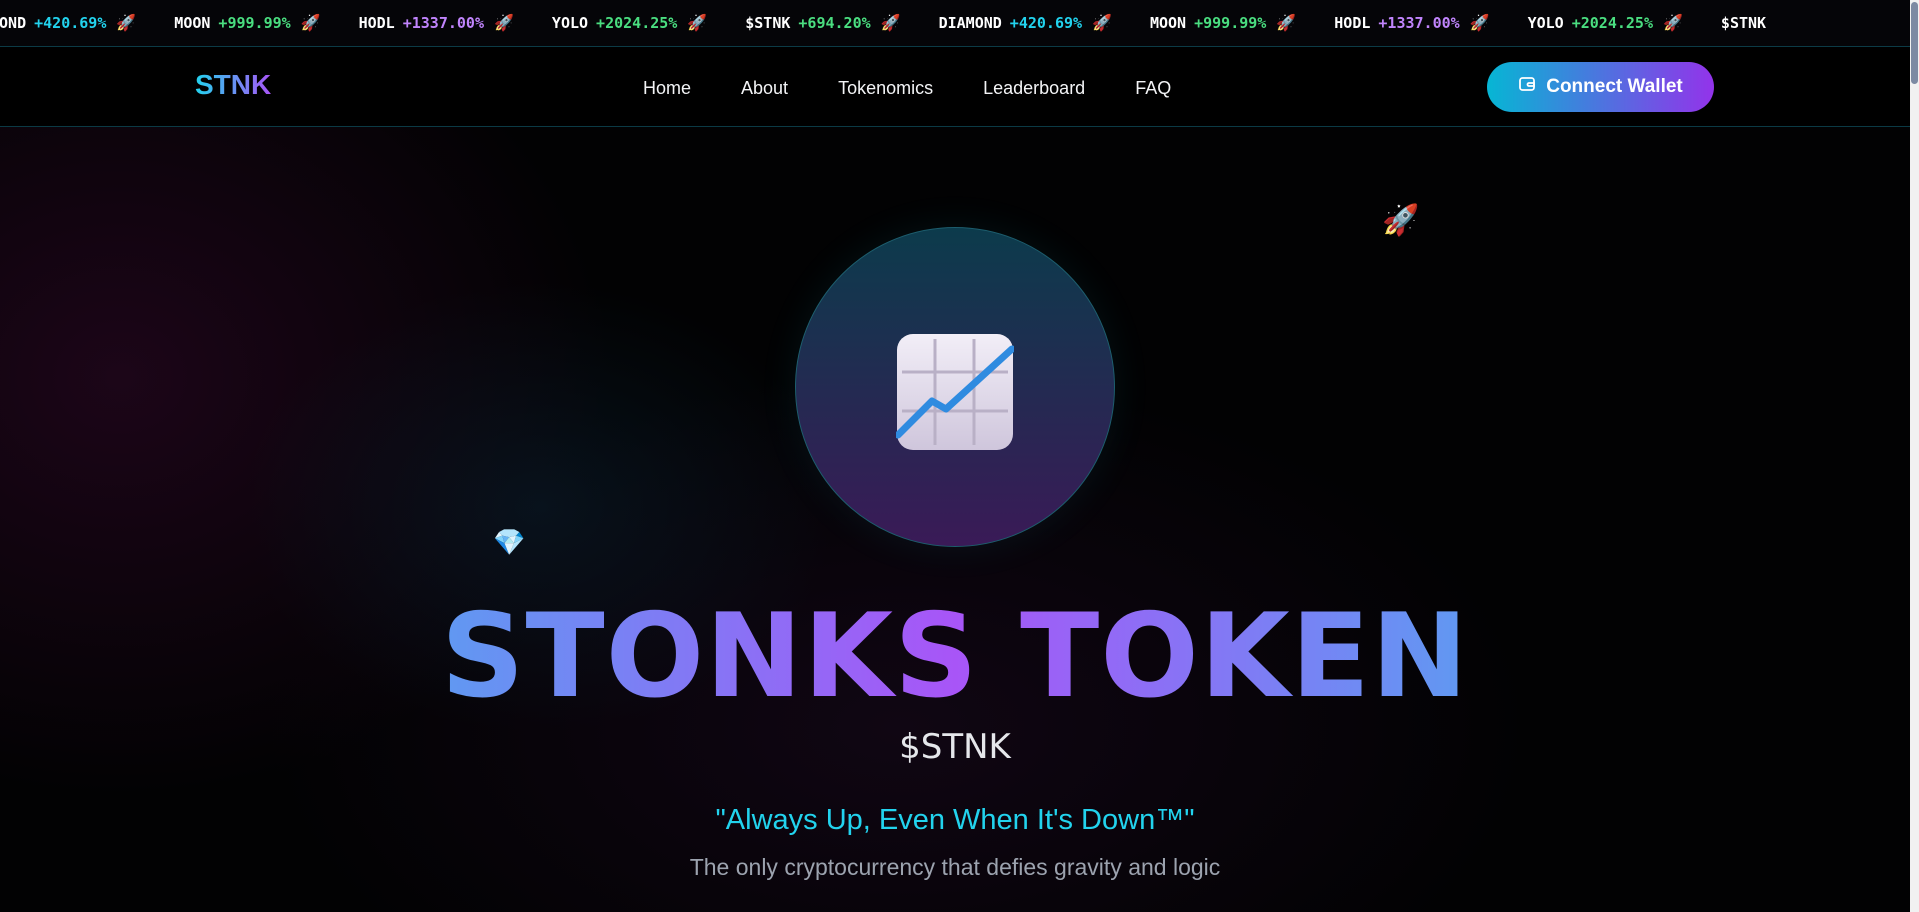 The image size is (1919, 912). I want to click on chart-increasing-icon, so click(955, 394).